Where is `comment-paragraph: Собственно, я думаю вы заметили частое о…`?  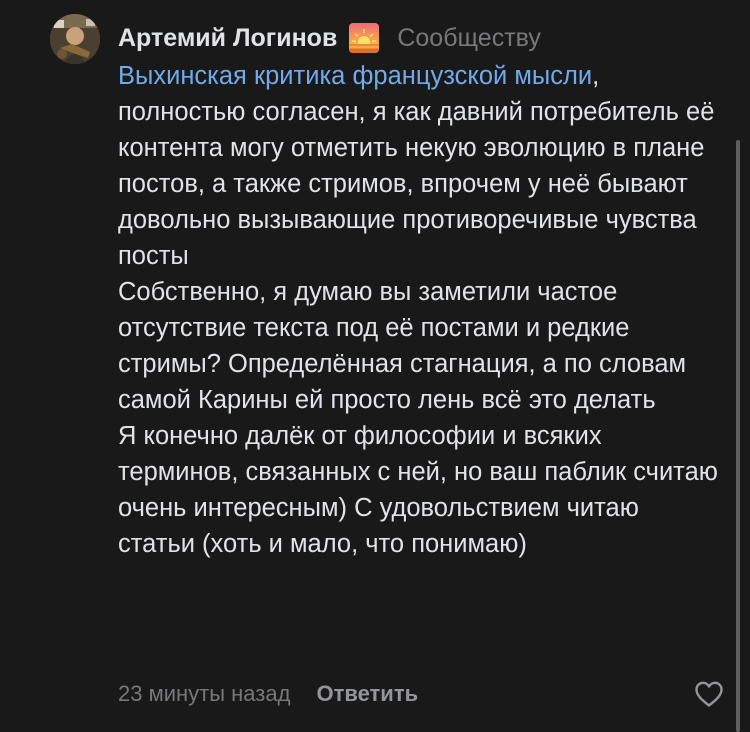
comment-paragraph: Собственно, я думаю вы заметили частое о… is located at coordinates (402, 346).